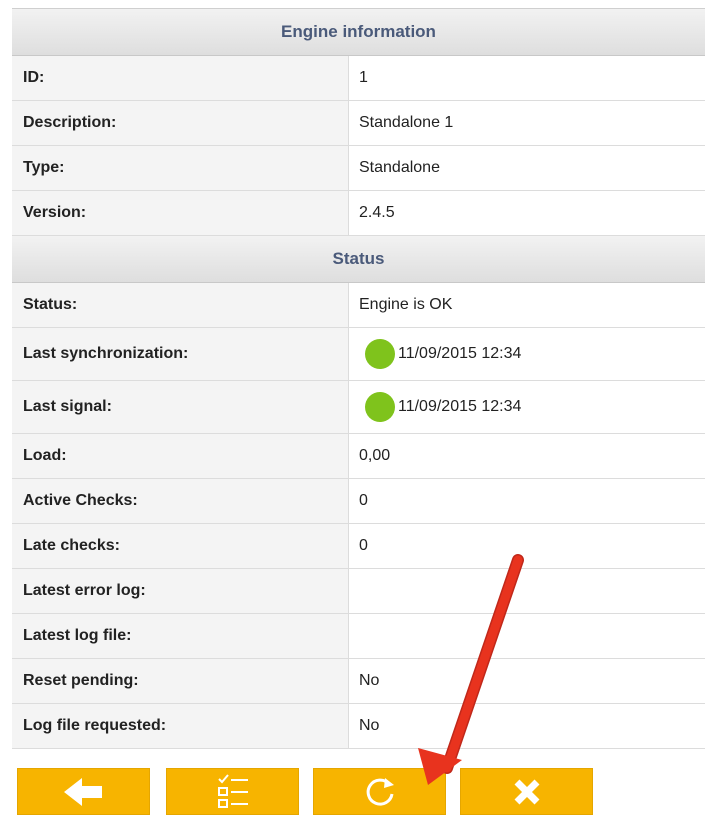 Image resolution: width=705 pixels, height=815 pixels. What do you see at coordinates (527, 501) in the screenshot?
I see `active-checks-value: 0` at bounding box center [527, 501].